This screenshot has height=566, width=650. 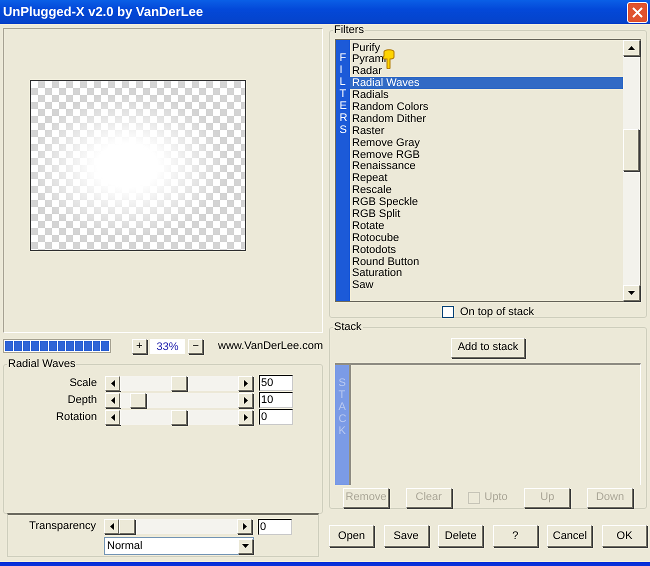 What do you see at coordinates (461, 536) in the screenshot?
I see `dialog-button: Delete` at bounding box center [461, 536].